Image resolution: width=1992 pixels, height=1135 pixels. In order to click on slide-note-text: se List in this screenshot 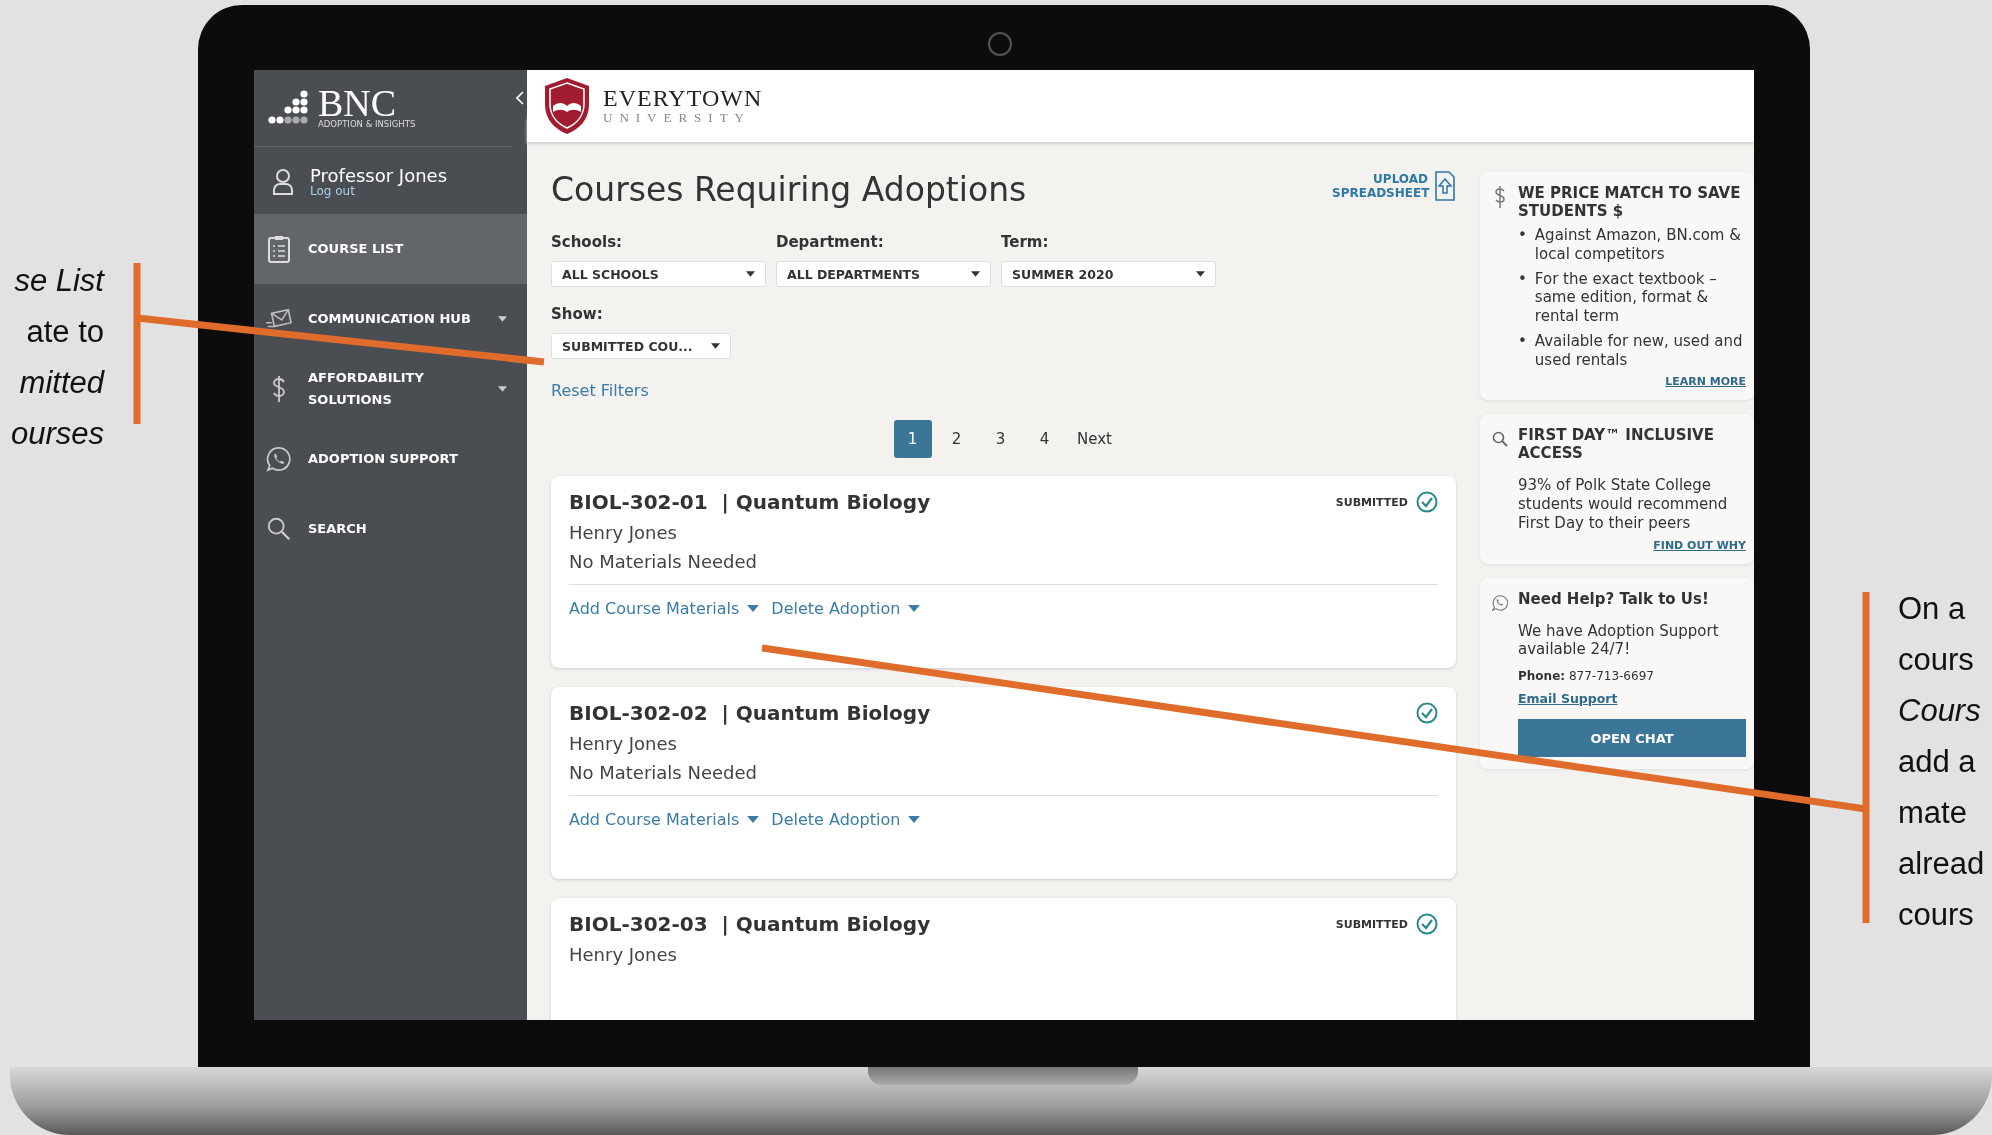, I will do `click(58, 281)`.